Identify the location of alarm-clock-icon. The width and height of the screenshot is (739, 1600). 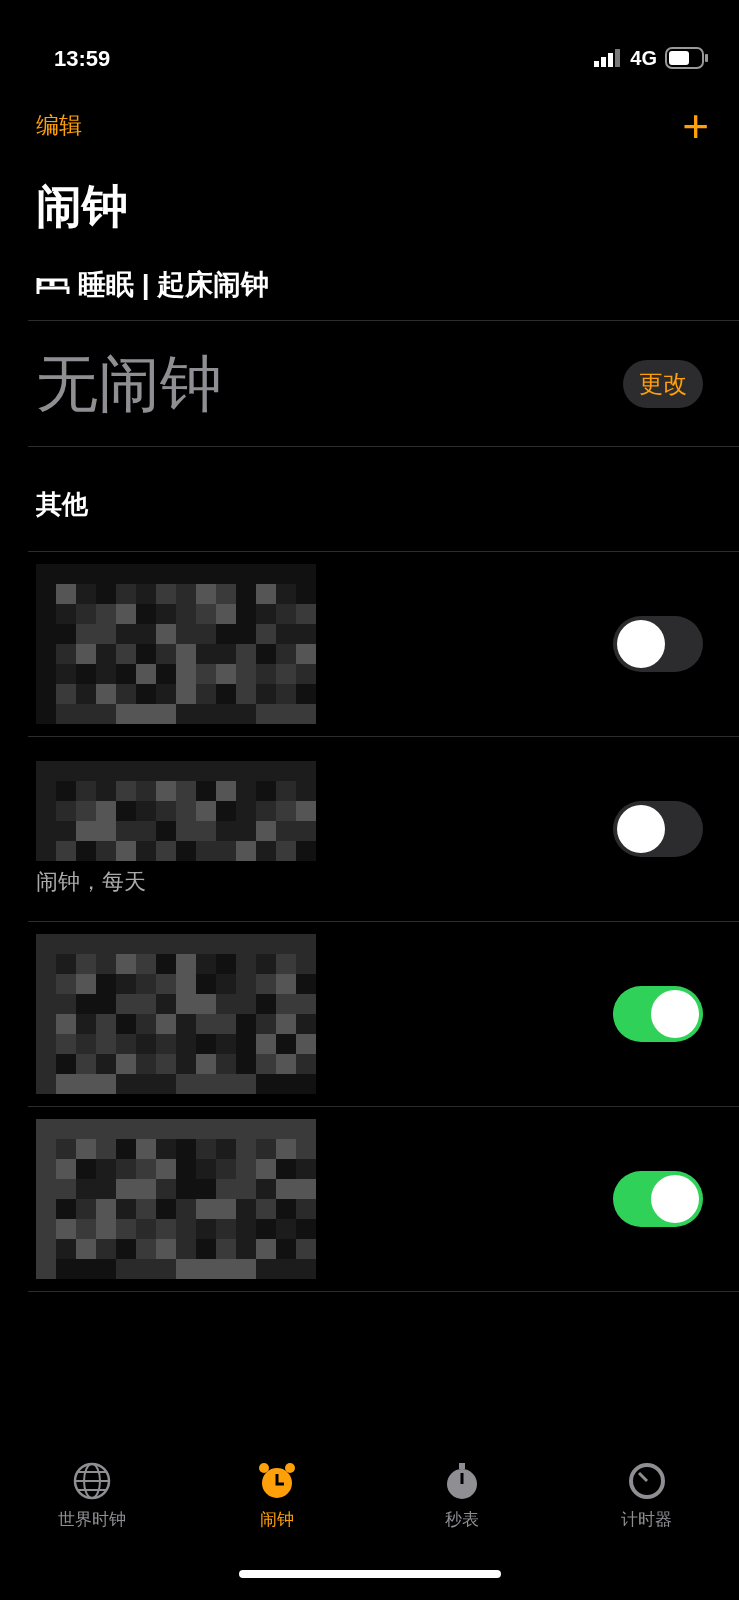
(277, 1481).